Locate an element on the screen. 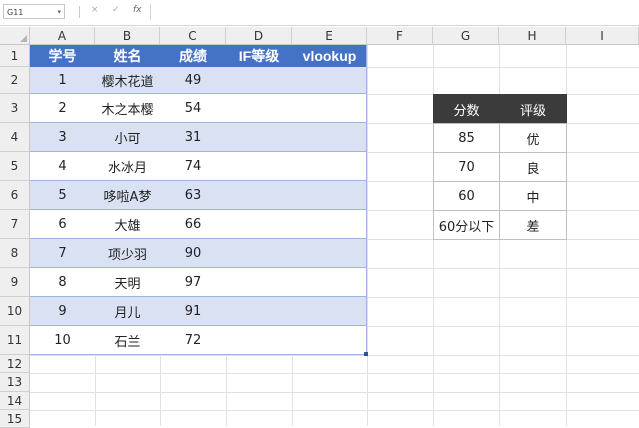  column-header-b: B is located at coordinates (127, 36).